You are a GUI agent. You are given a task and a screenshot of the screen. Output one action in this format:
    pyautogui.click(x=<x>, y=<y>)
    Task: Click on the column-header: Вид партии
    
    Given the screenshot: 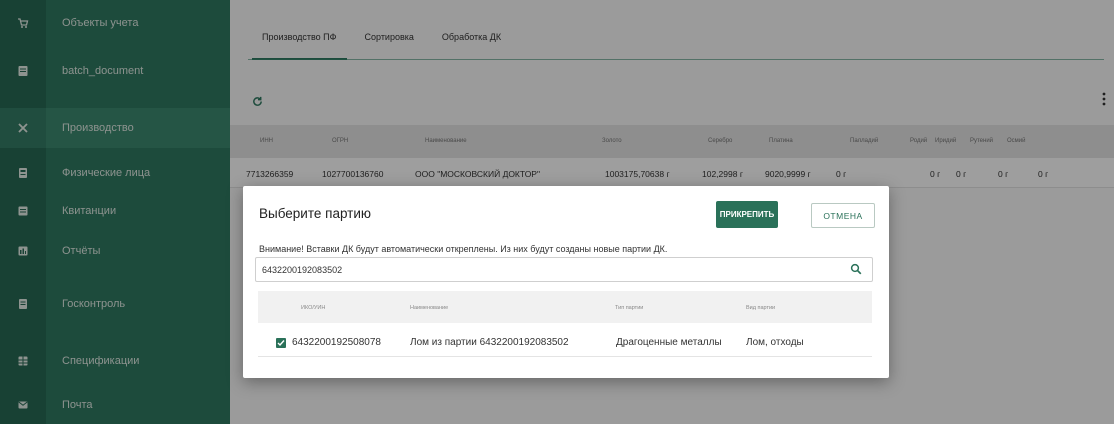 What is the action you would take?
    pyautogui.click(x=760, y=308)
    